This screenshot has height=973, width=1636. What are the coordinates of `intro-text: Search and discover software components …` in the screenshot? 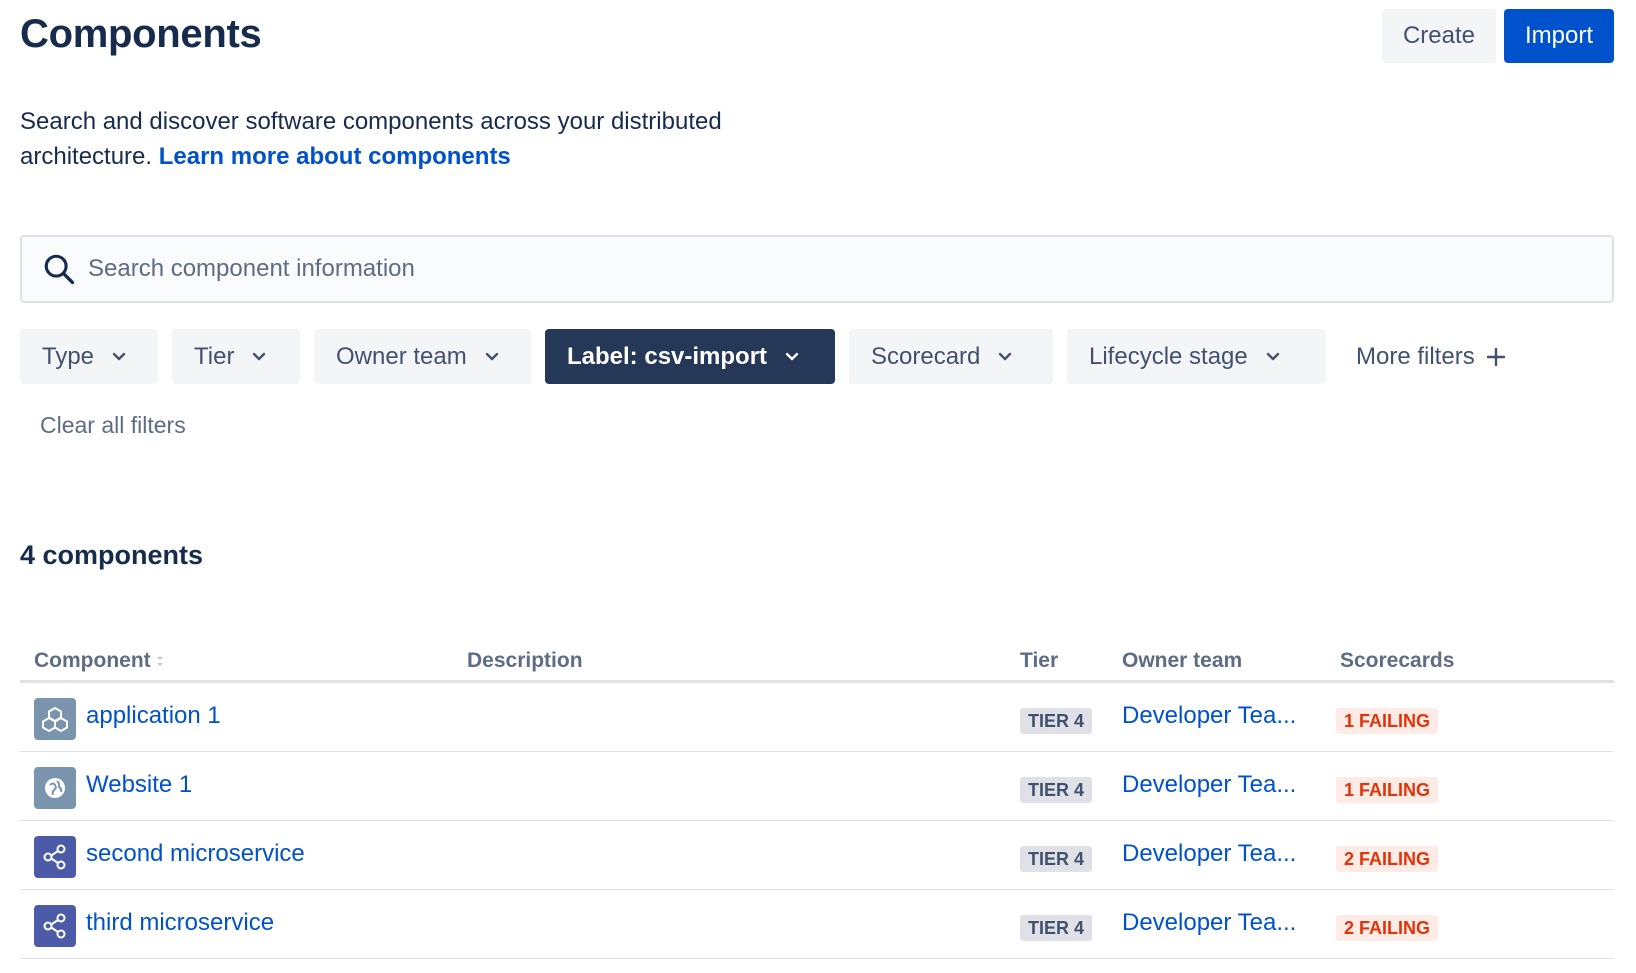 It's located at (400, 139).